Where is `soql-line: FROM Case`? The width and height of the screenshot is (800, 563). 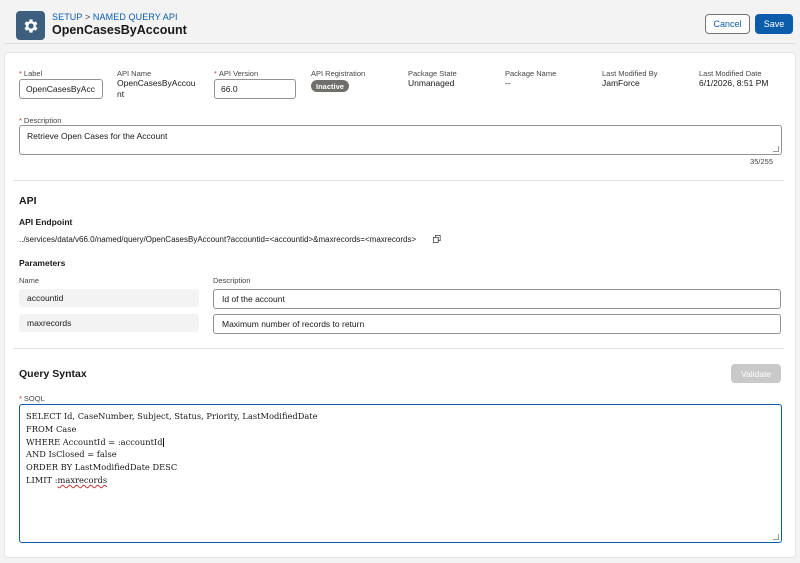
soql-line: FROM Case is located at coordinates (51, 428).